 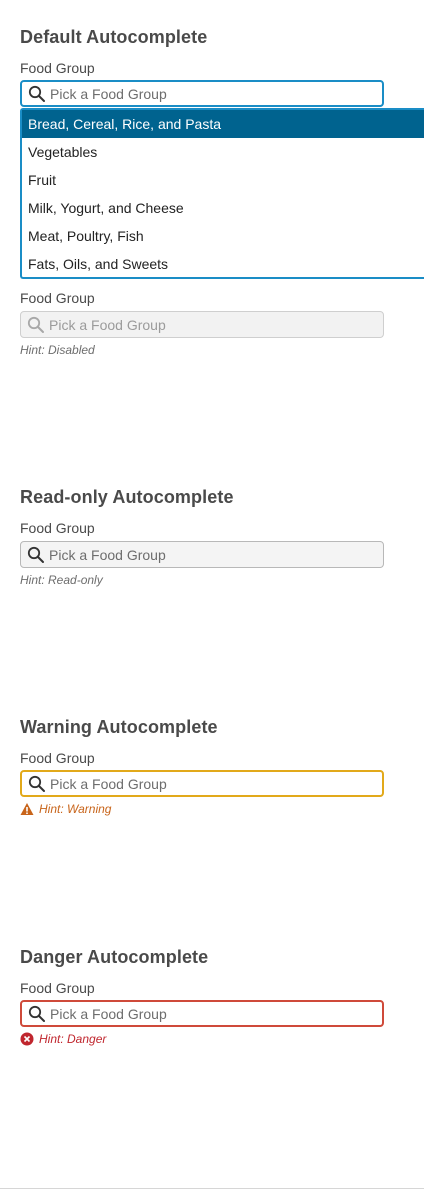 I want to click on warning-triangle-icon, so click(x=27, y=809).